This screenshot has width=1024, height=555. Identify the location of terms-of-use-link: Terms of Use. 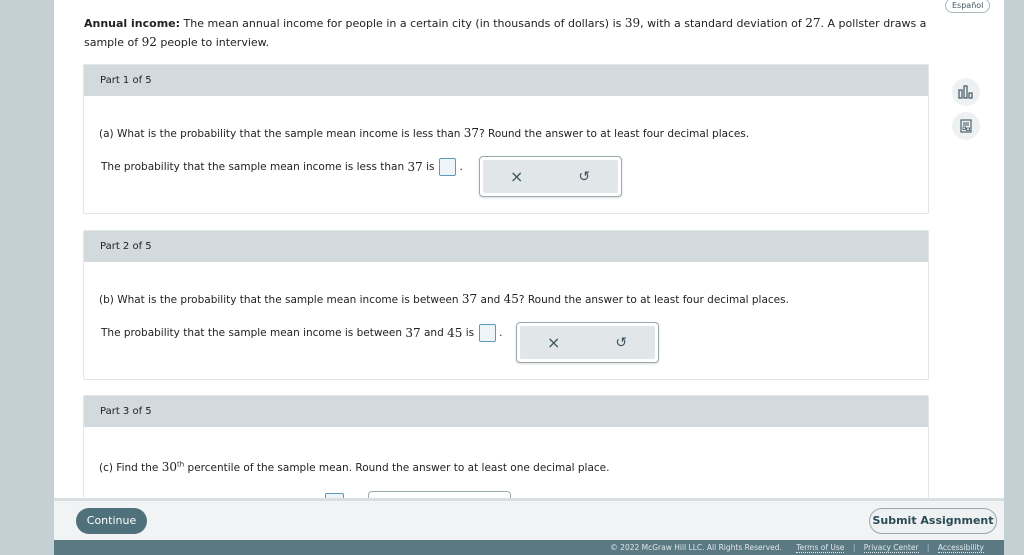
(820, 548).